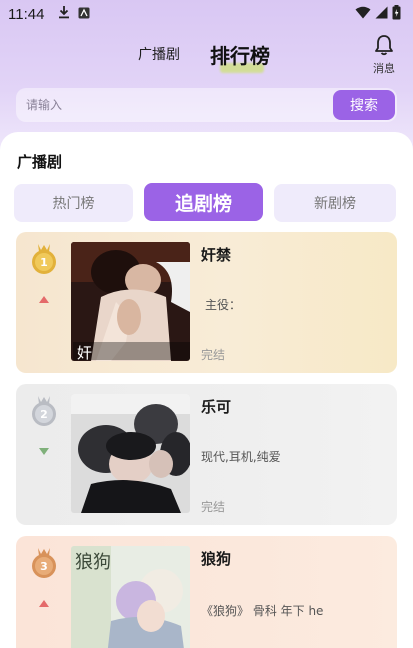 The width and height of the screenshot is (413, 648). What do you see at coordinates (84, 352) in the screenshot?
I see `cover-title-text: 奸` at bounding box center [84, 352].